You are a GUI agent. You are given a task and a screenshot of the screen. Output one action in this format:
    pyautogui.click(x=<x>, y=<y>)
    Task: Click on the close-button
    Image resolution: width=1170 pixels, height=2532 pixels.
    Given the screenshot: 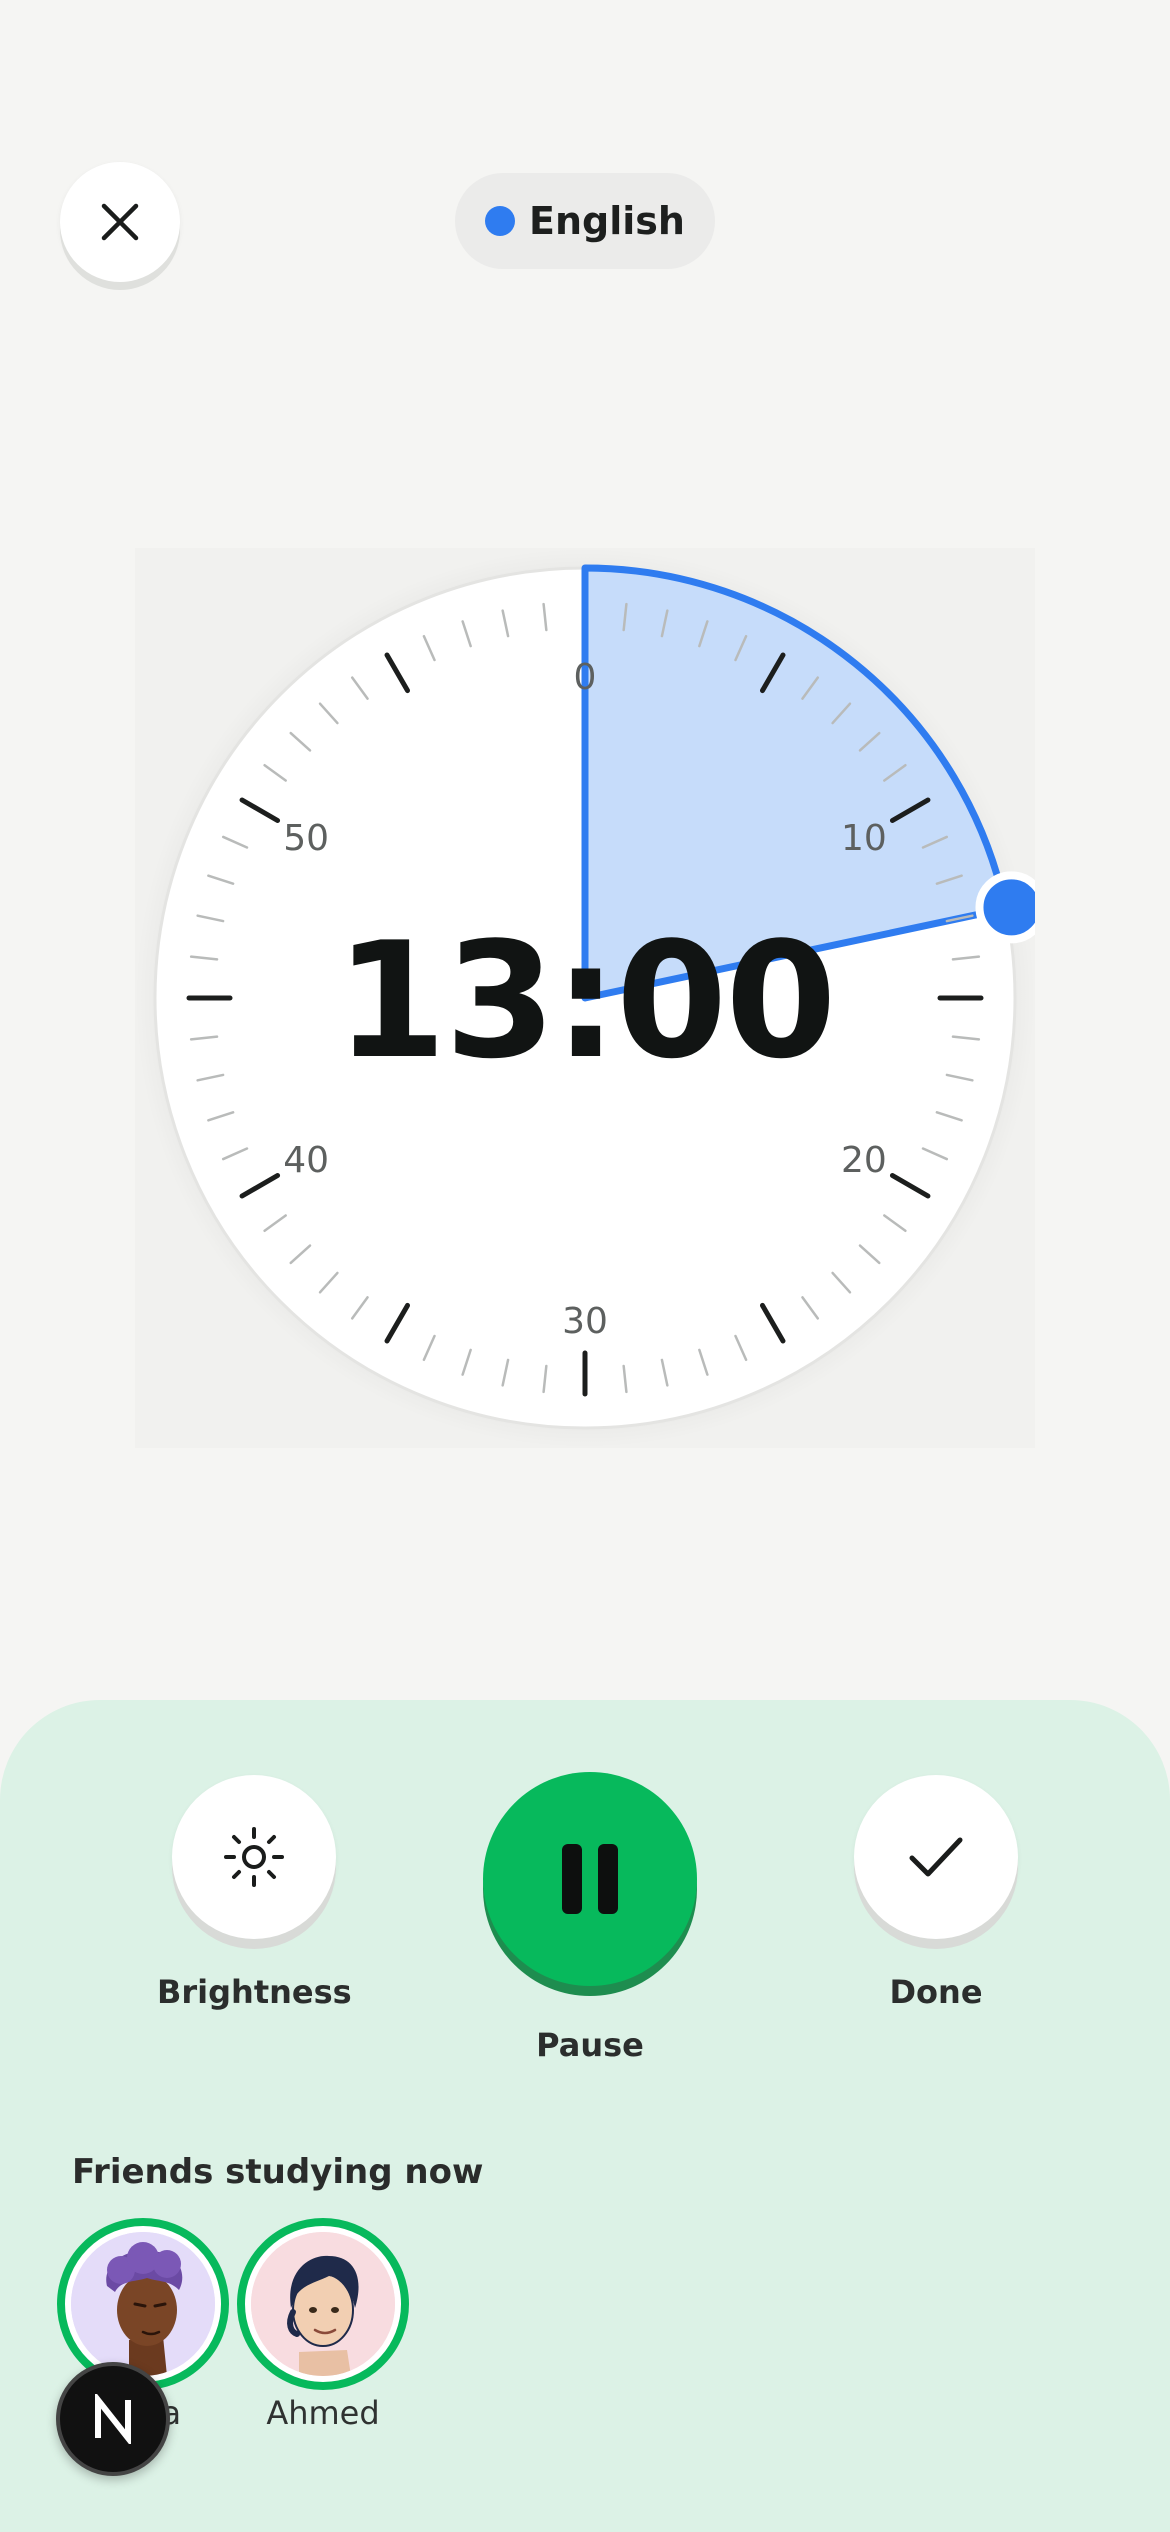 What is the action you would take?
    pyautogui.click(x=120, y=222)
    